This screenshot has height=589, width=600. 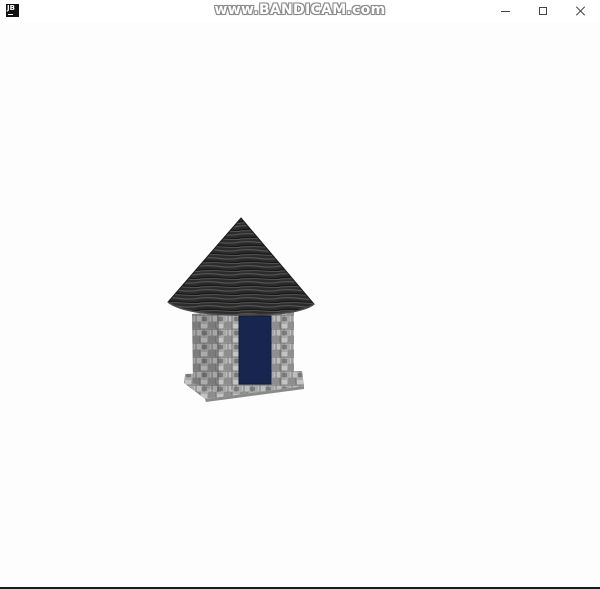 I want to click on close-icon, so click(x=581, y=11).